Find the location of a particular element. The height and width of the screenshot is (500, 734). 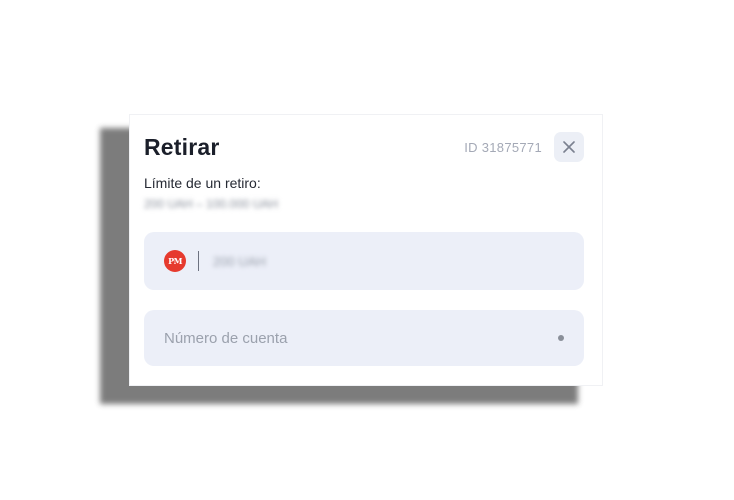

modal-header-right: ID 31875771 is located at coordinates (524, 147).